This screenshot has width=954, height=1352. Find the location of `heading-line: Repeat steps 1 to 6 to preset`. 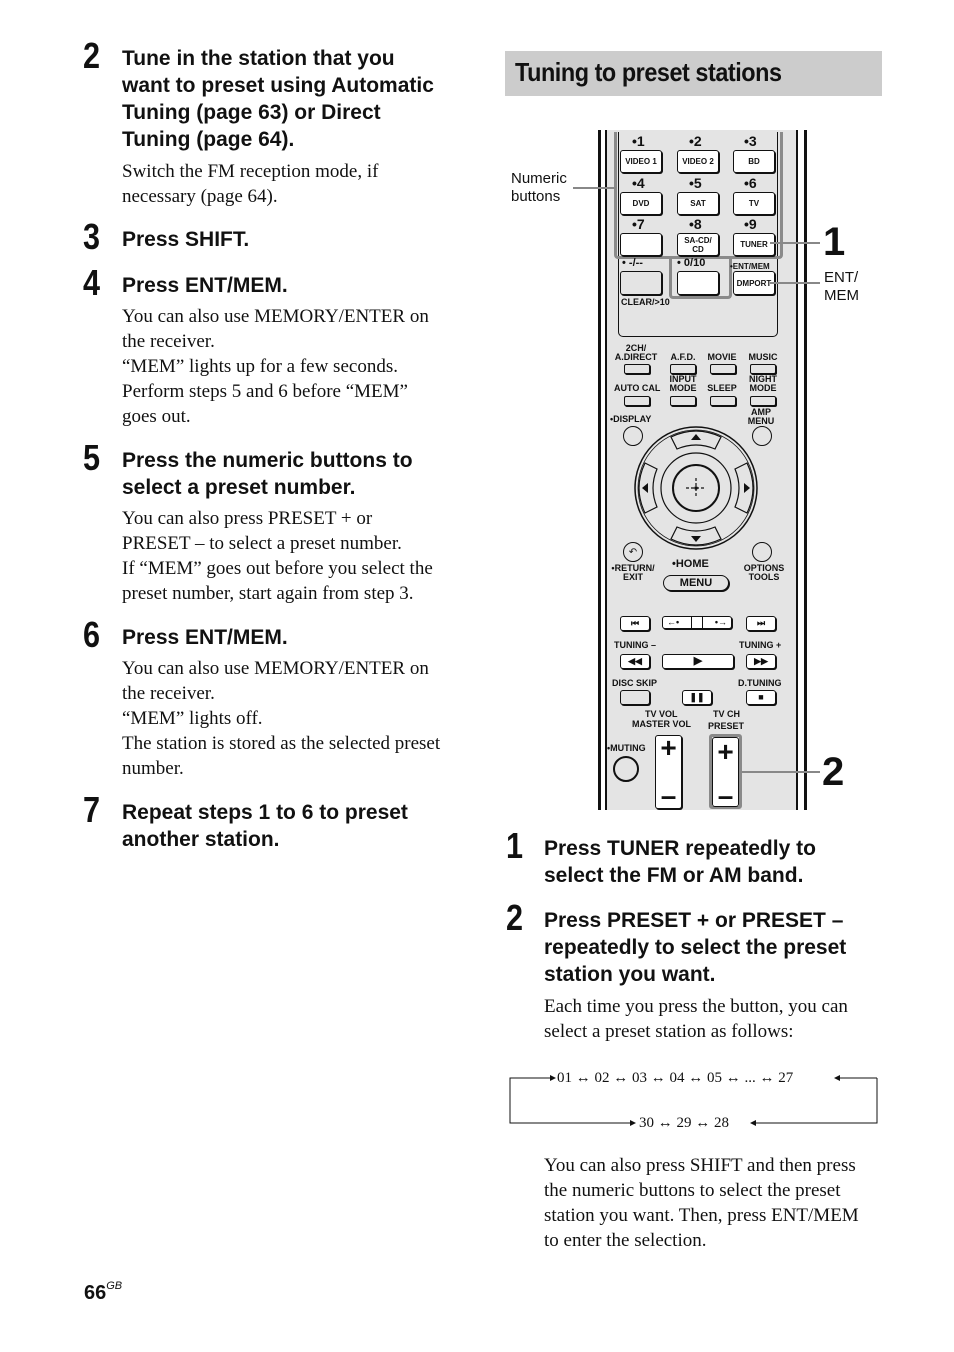

heading-line: Repeat steps 1 to 6 to preset is located at coordinates (265, 812).